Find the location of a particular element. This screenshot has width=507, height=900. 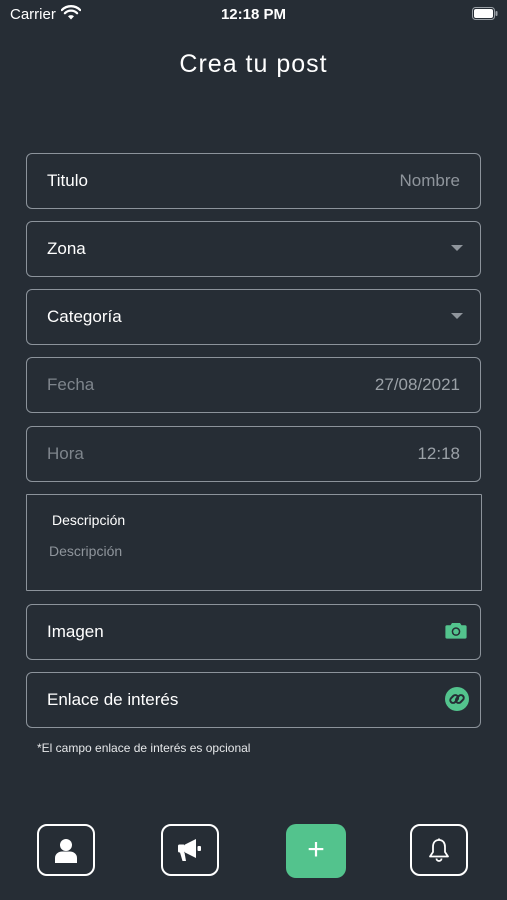

image-field: Imagen is located at coordinates (253, 632).